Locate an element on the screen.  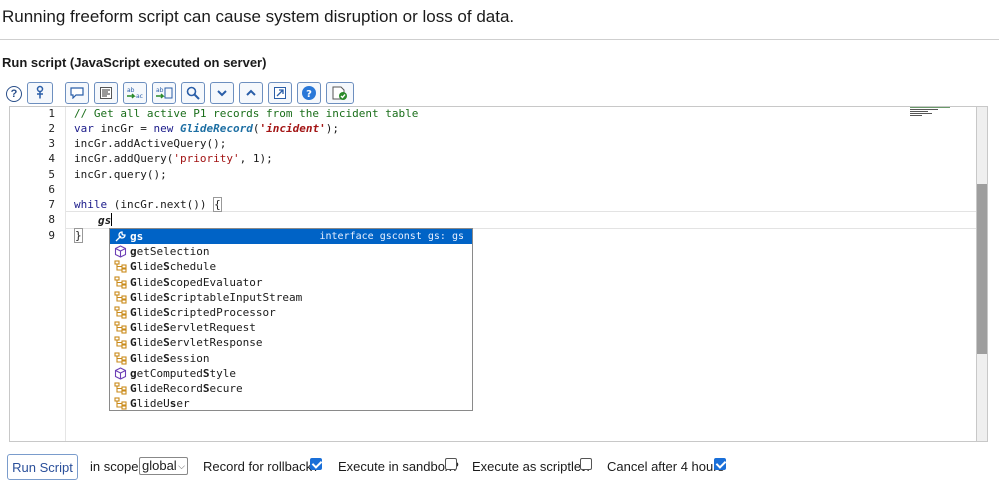
code-line-9: } is located at coordinates (78, 235).